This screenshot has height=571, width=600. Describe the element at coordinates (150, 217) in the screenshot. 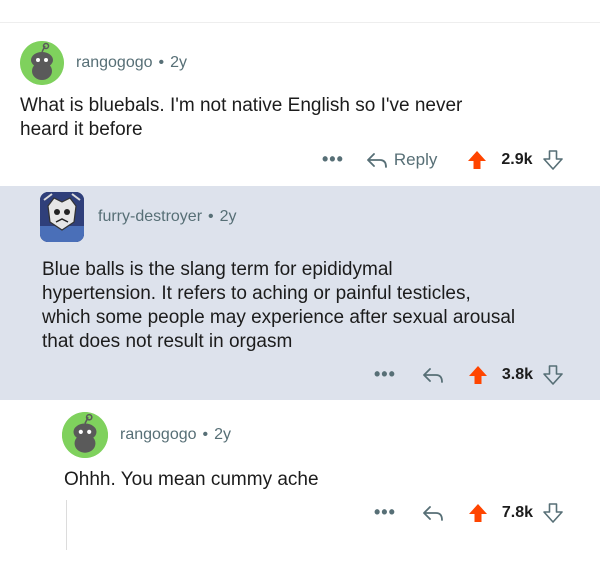

I see `username: furry-destroyer` at that location.